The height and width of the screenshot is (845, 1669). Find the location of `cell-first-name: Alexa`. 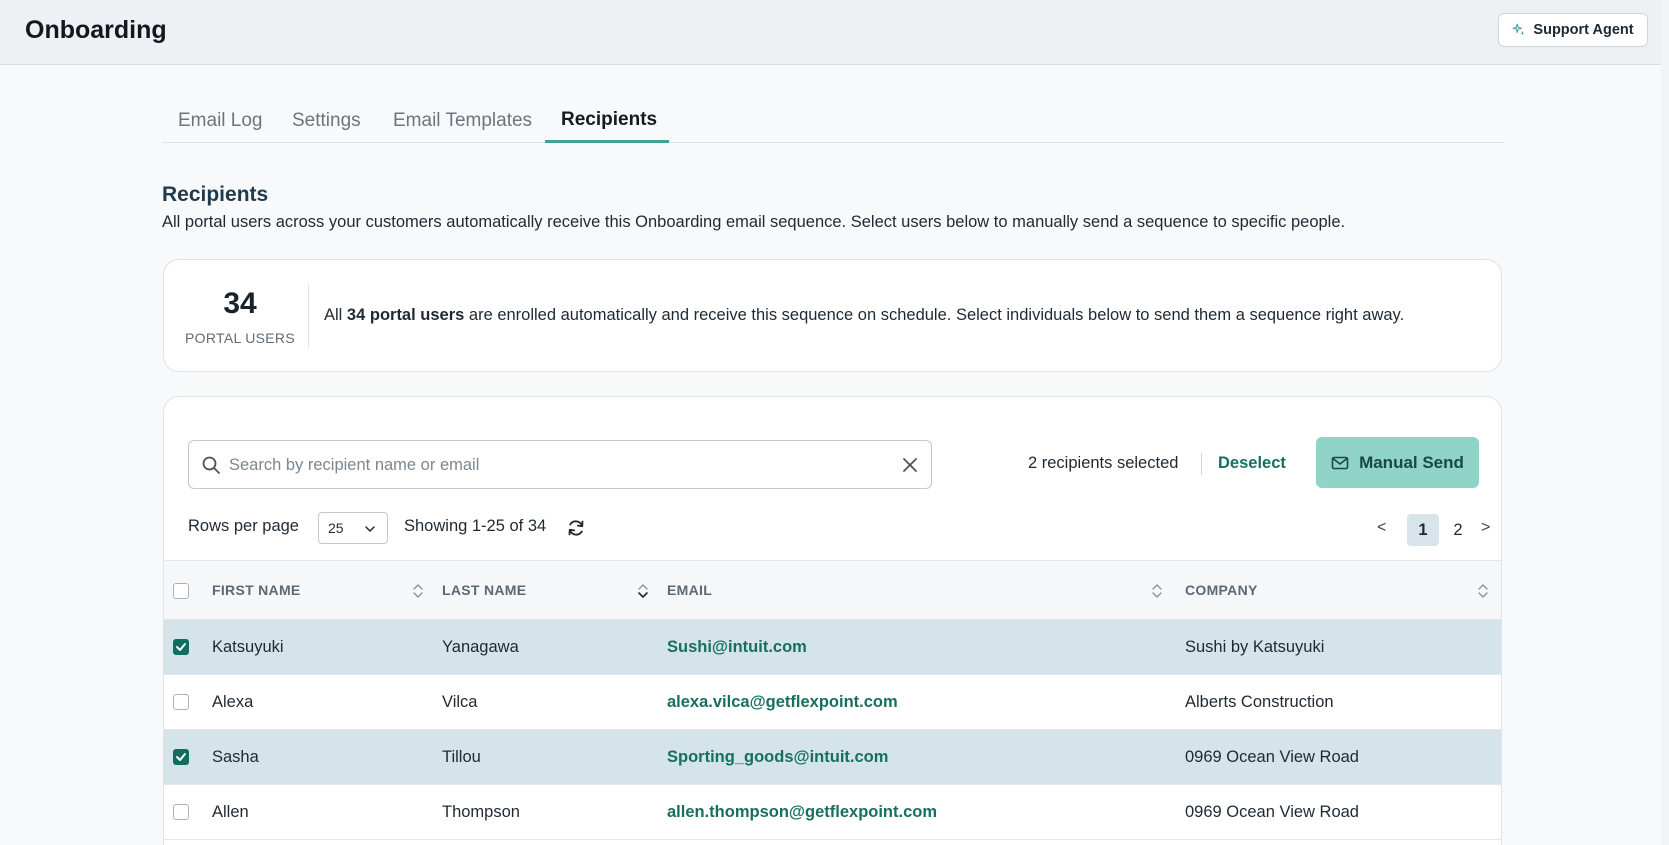

cell-first-name: Alexa is located at coordinates (233, 702).